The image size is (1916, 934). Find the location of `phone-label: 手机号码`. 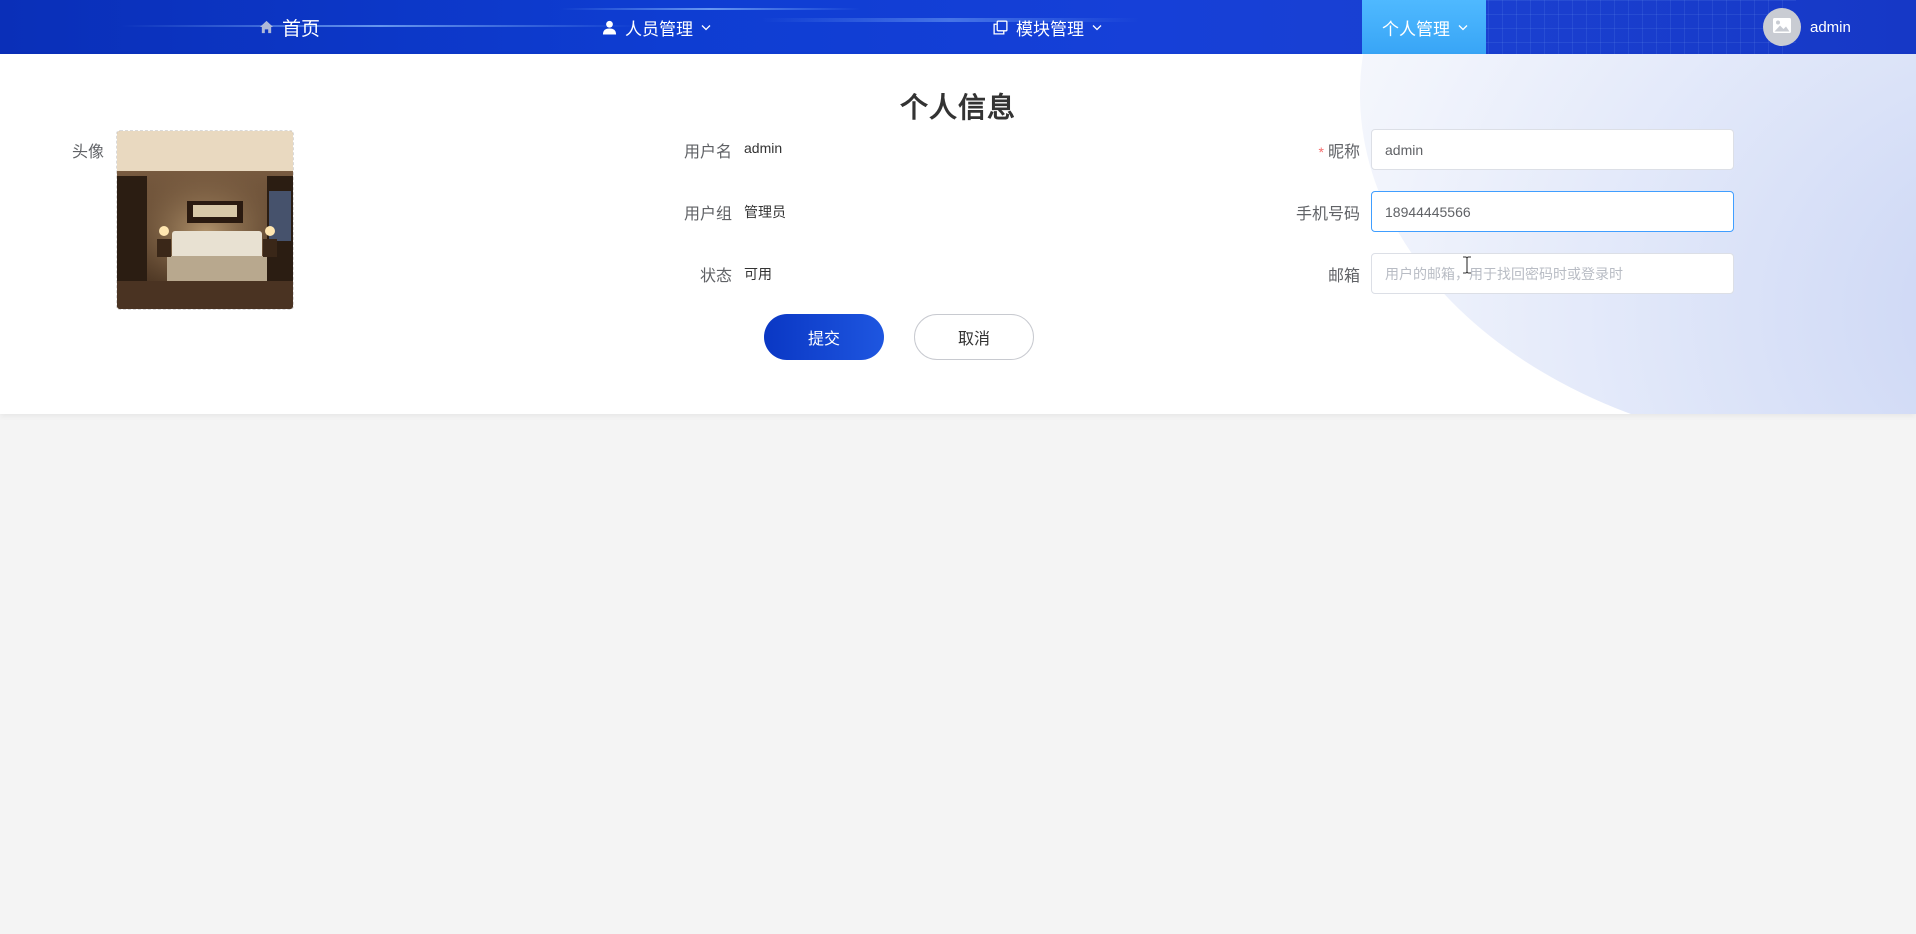

phone-label: 手机号码 is located at coordinates (1327, 214).